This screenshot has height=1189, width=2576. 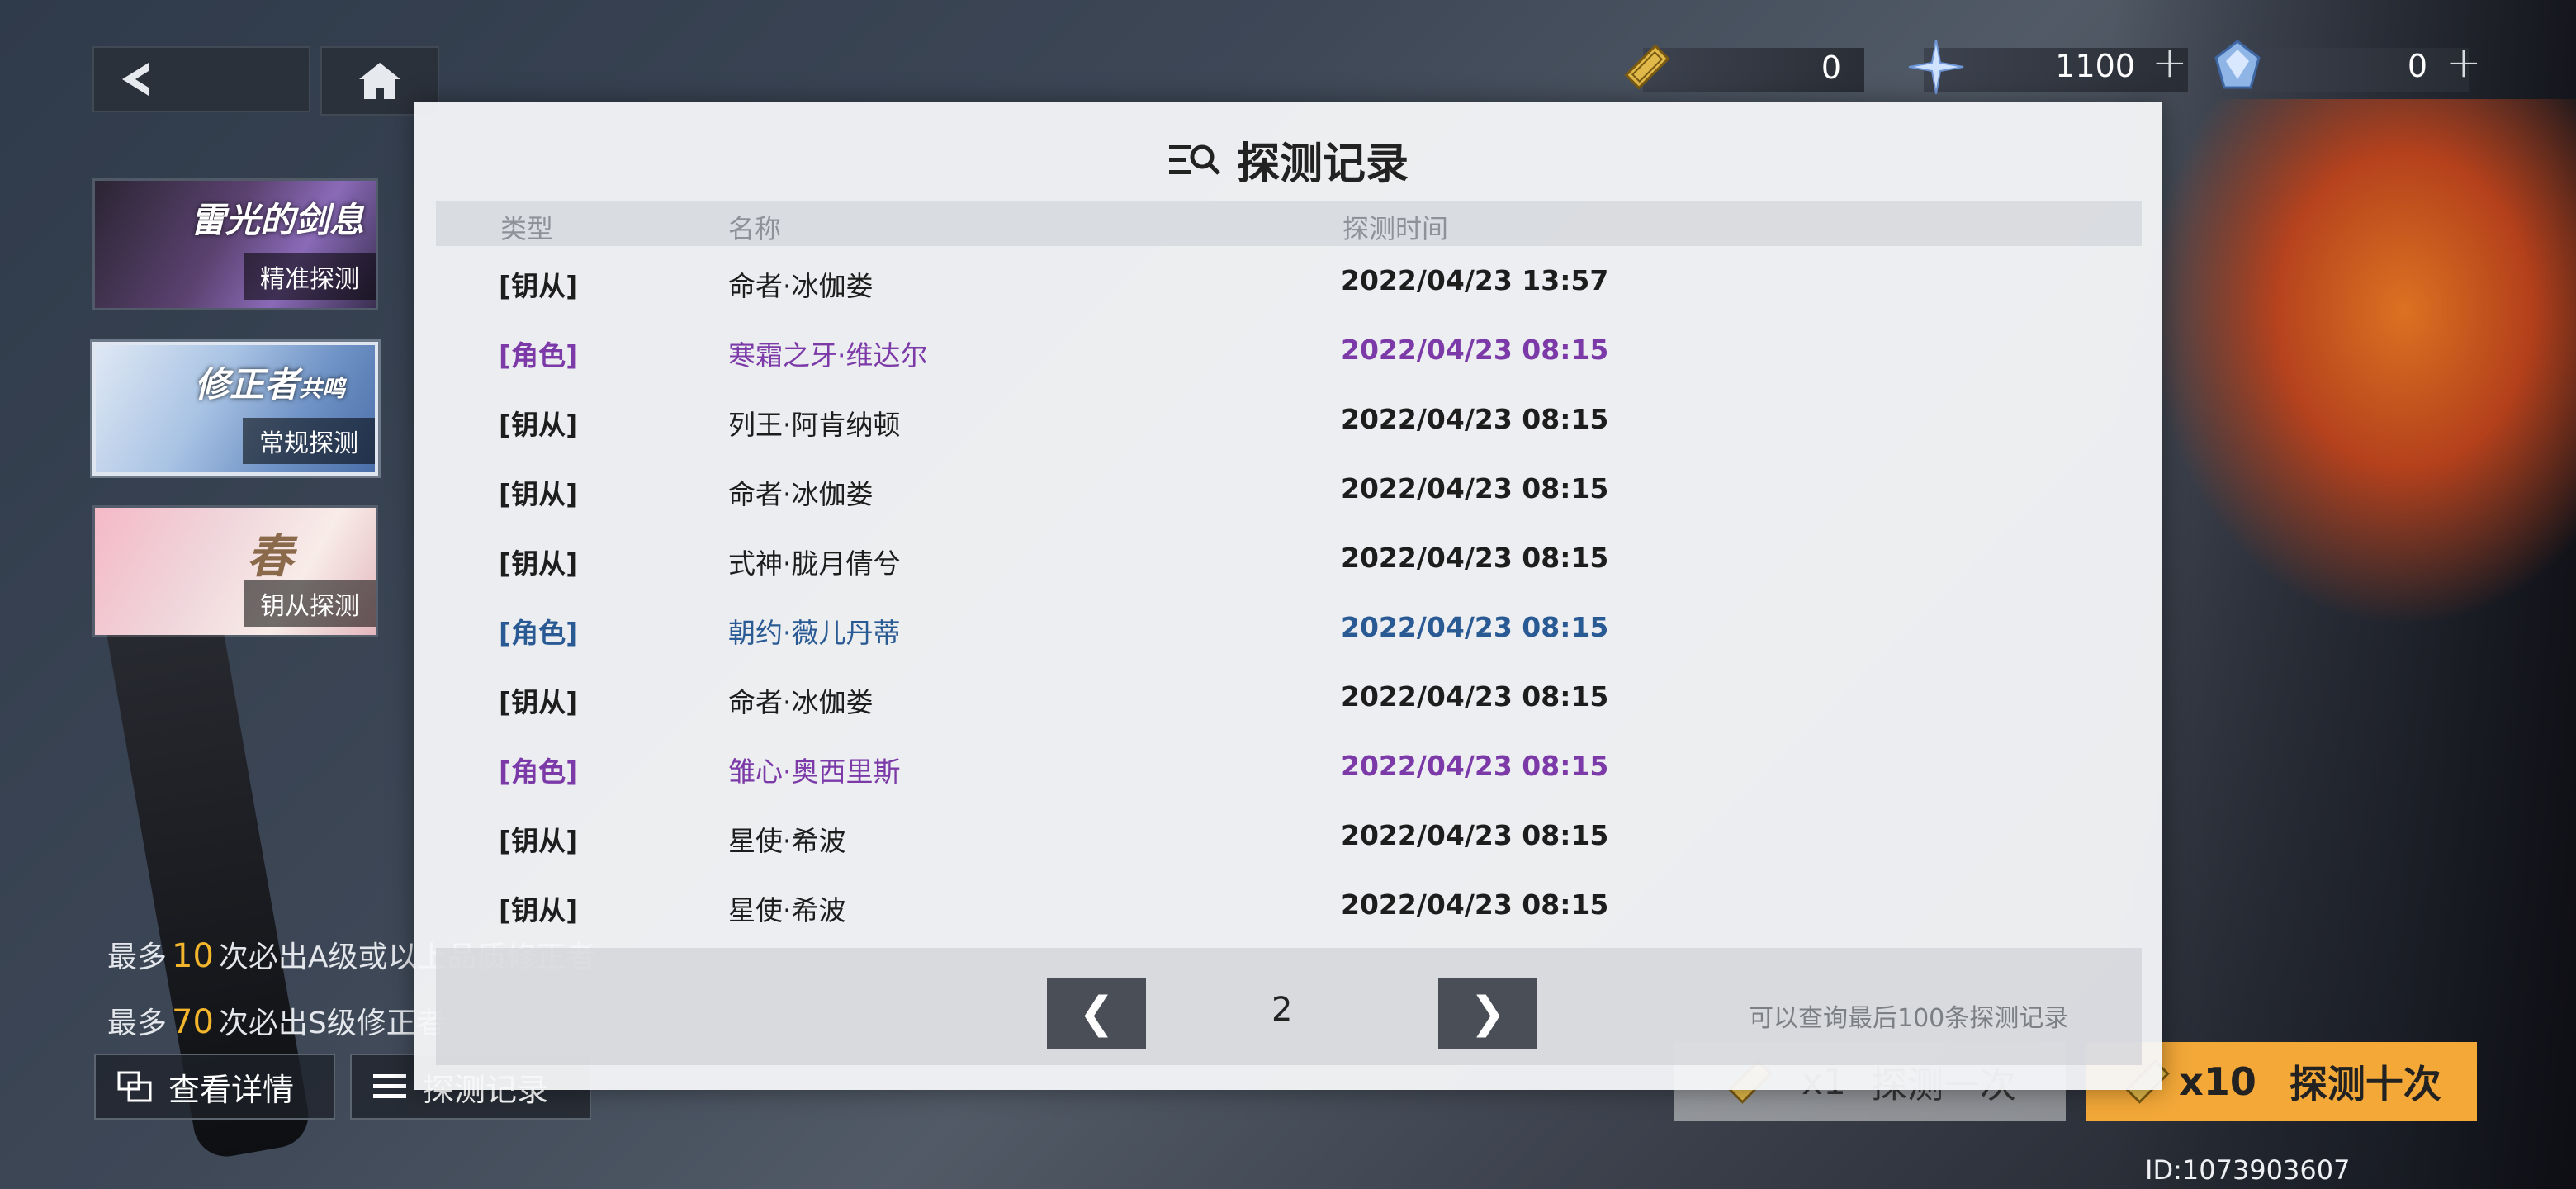 I want to click on details-icon, so click(x=134, y=1086).